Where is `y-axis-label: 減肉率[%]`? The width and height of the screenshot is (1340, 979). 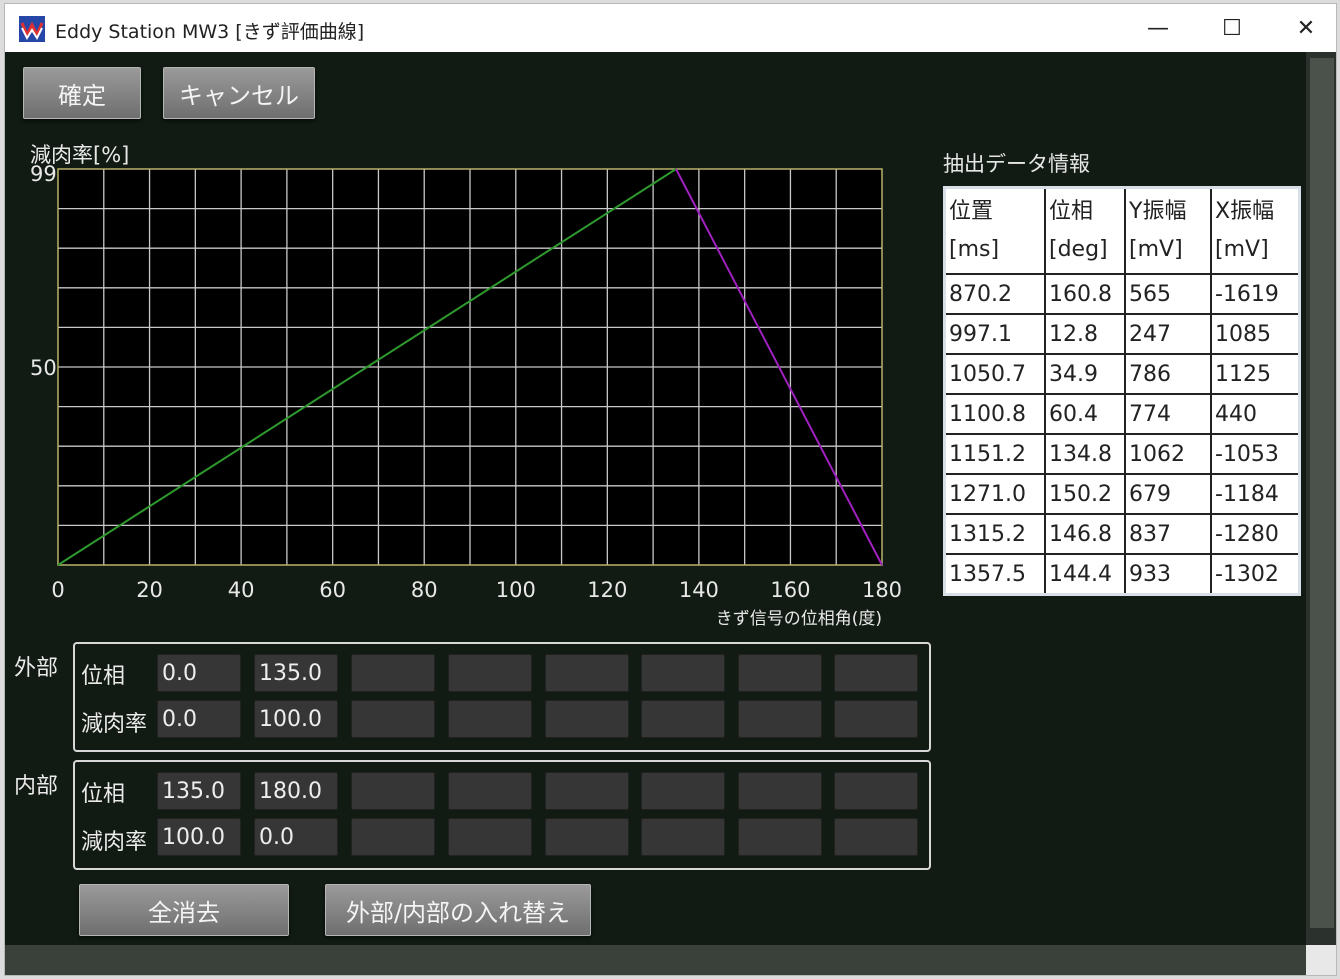
y-axis-label: 減肉率[%] is located at coordinates (79, 155).